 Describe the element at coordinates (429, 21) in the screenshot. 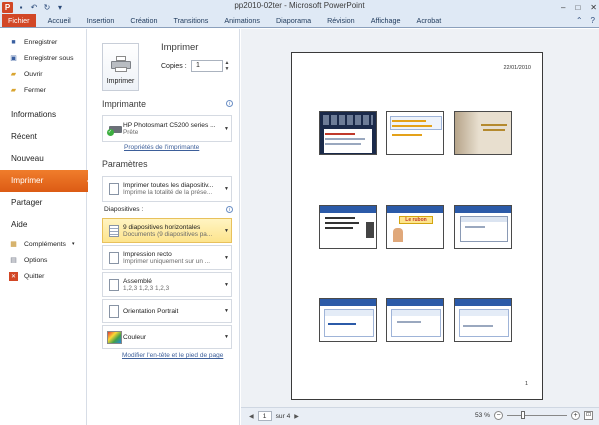

I see `tab-acrobat: Acrobat` at that location.